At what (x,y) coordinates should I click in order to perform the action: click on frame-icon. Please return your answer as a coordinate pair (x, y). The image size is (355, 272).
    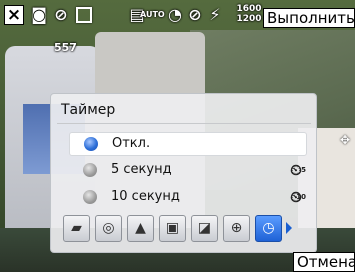
    Looking at the image, I should click on (84, 15).